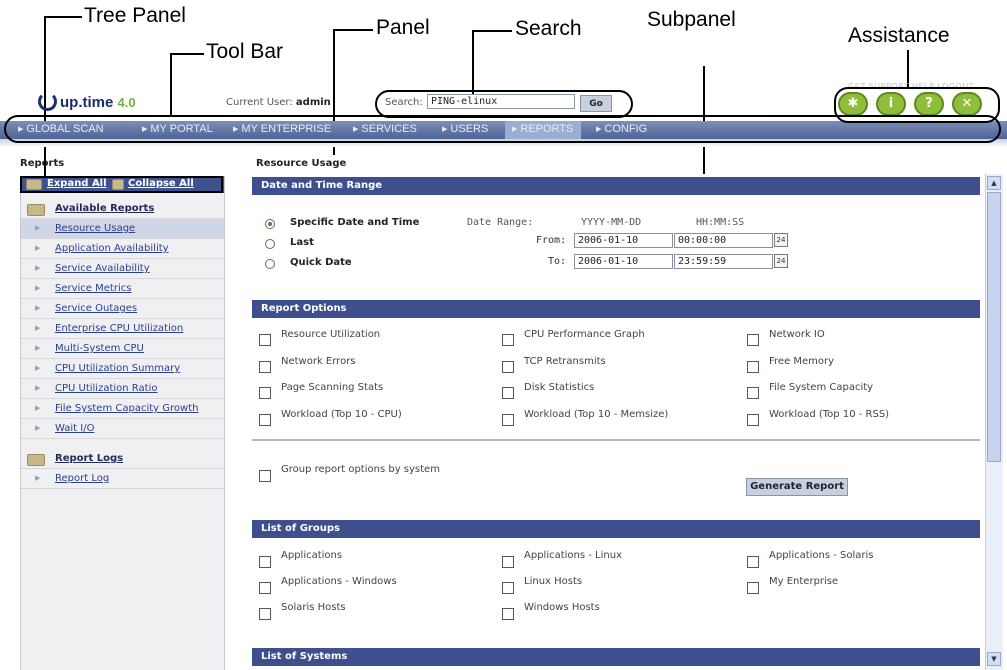 This screenshot has height=670, width=1007. What do you see at coordinates (508, 393) in the screenshot?
I see `checkbox-disk-statistics` at bounding box center [508, 393].